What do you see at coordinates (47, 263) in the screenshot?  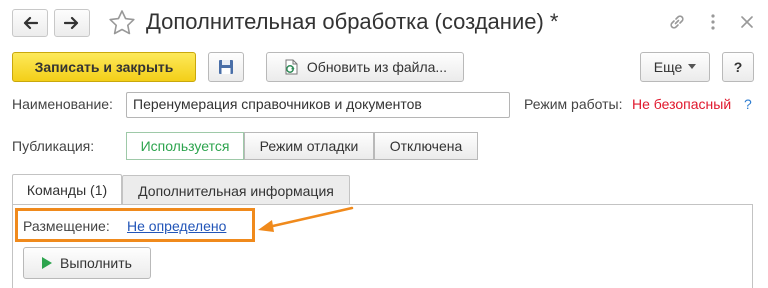 I see `play-icon` at bounding box center [47, 263].